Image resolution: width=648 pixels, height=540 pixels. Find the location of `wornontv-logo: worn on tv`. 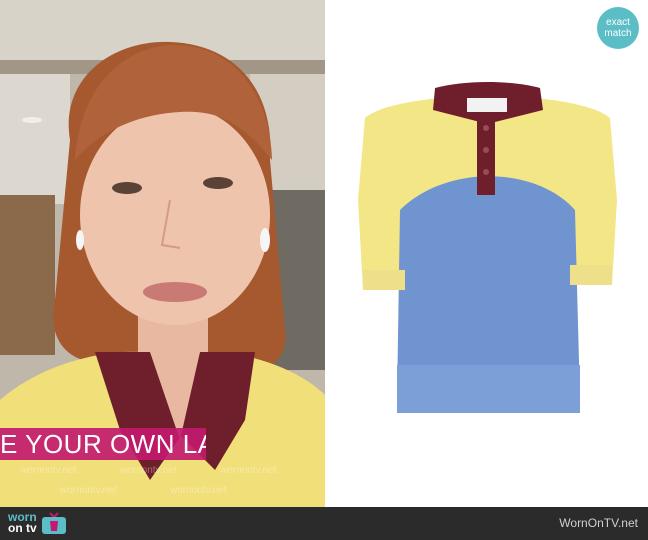

wornontv-logo: worn on tv is located at coordinates (37, 523).